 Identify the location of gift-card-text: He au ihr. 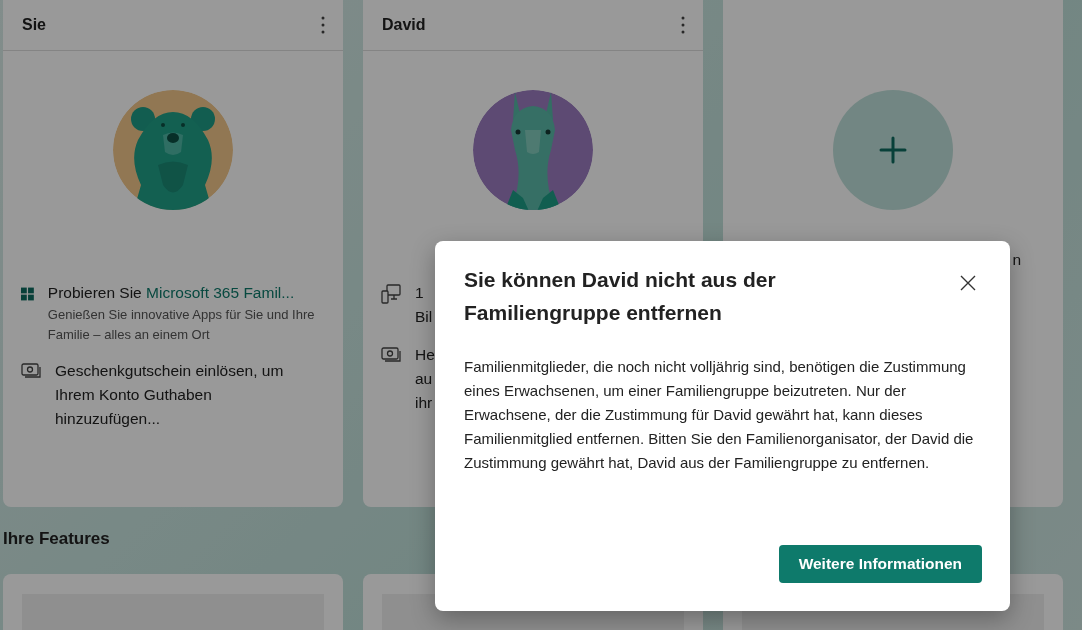
(425, 379).